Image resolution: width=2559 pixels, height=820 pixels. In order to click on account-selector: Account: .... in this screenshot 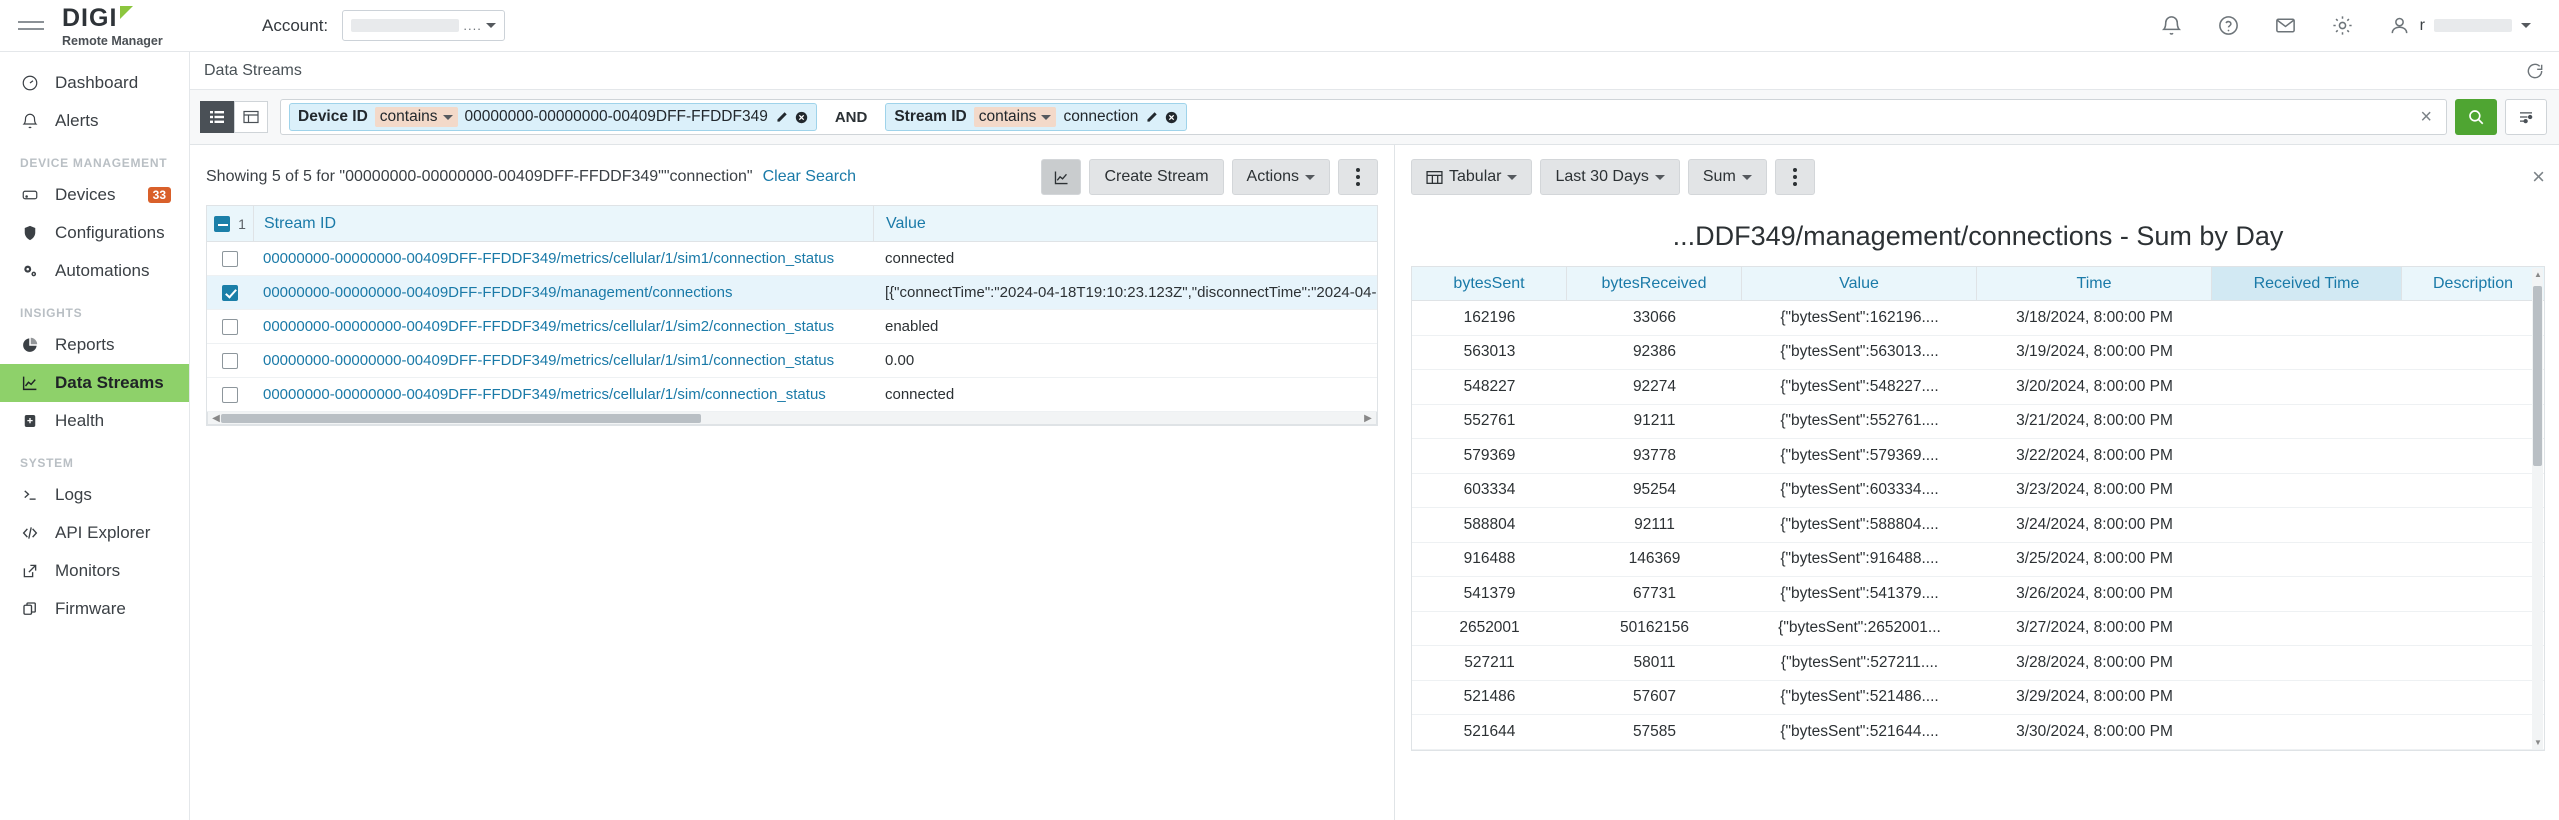, I will do `click(384, 25)`.